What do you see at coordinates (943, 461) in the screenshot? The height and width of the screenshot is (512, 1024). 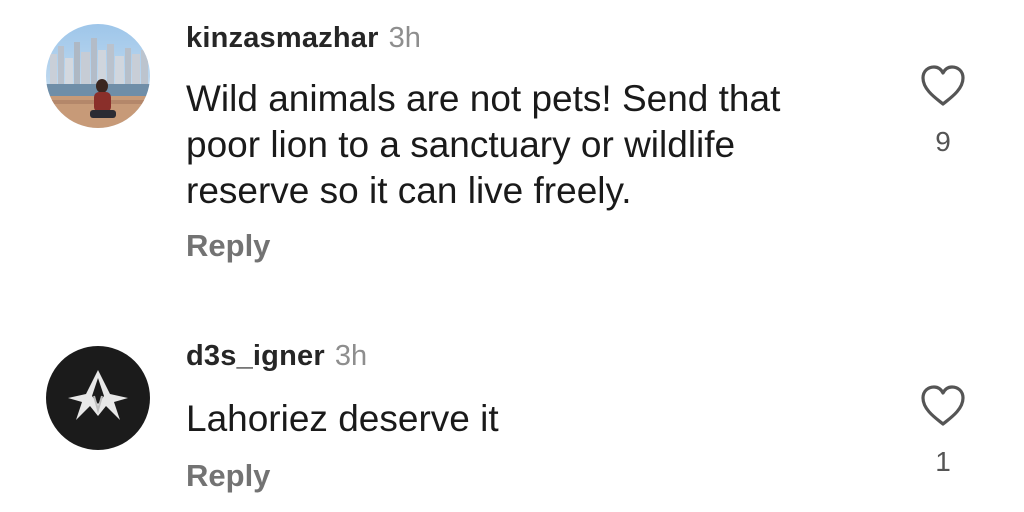 I see `like-count: 1` at bounding box center [943, 461].